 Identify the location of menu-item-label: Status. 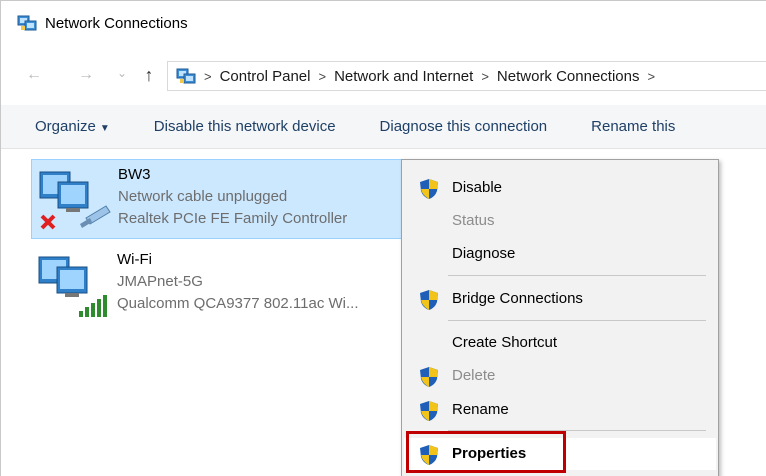
(473, 220).